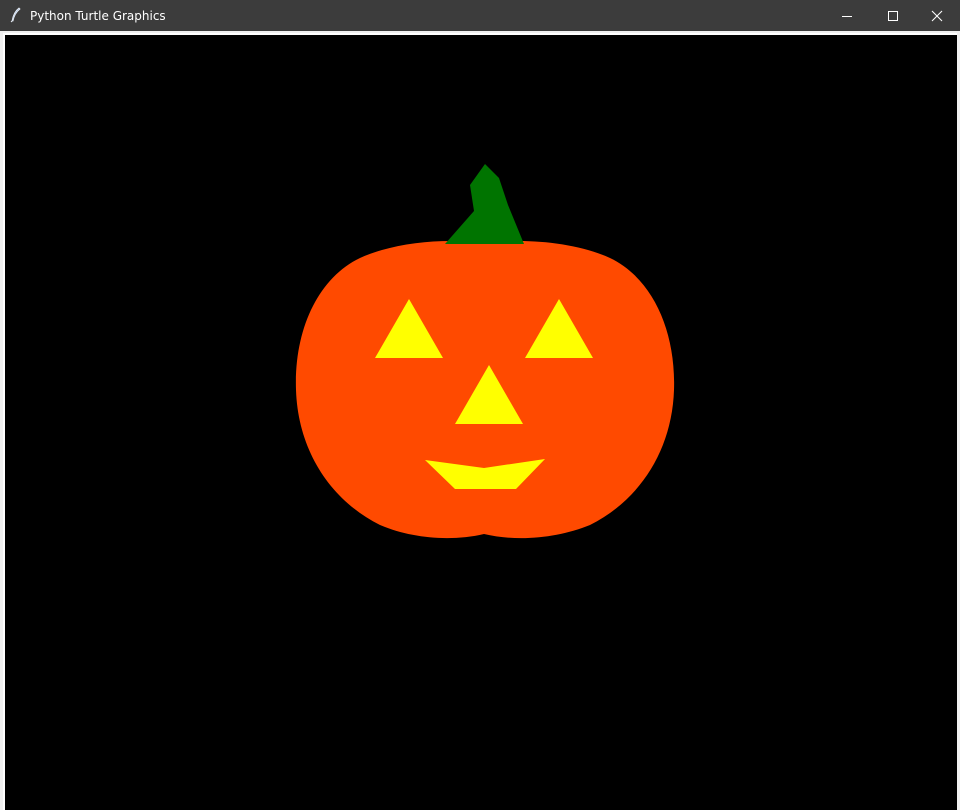 Image resolution: width=960 pixels, height=810 pixels. I want to click on close-icon, so click(937, 16).